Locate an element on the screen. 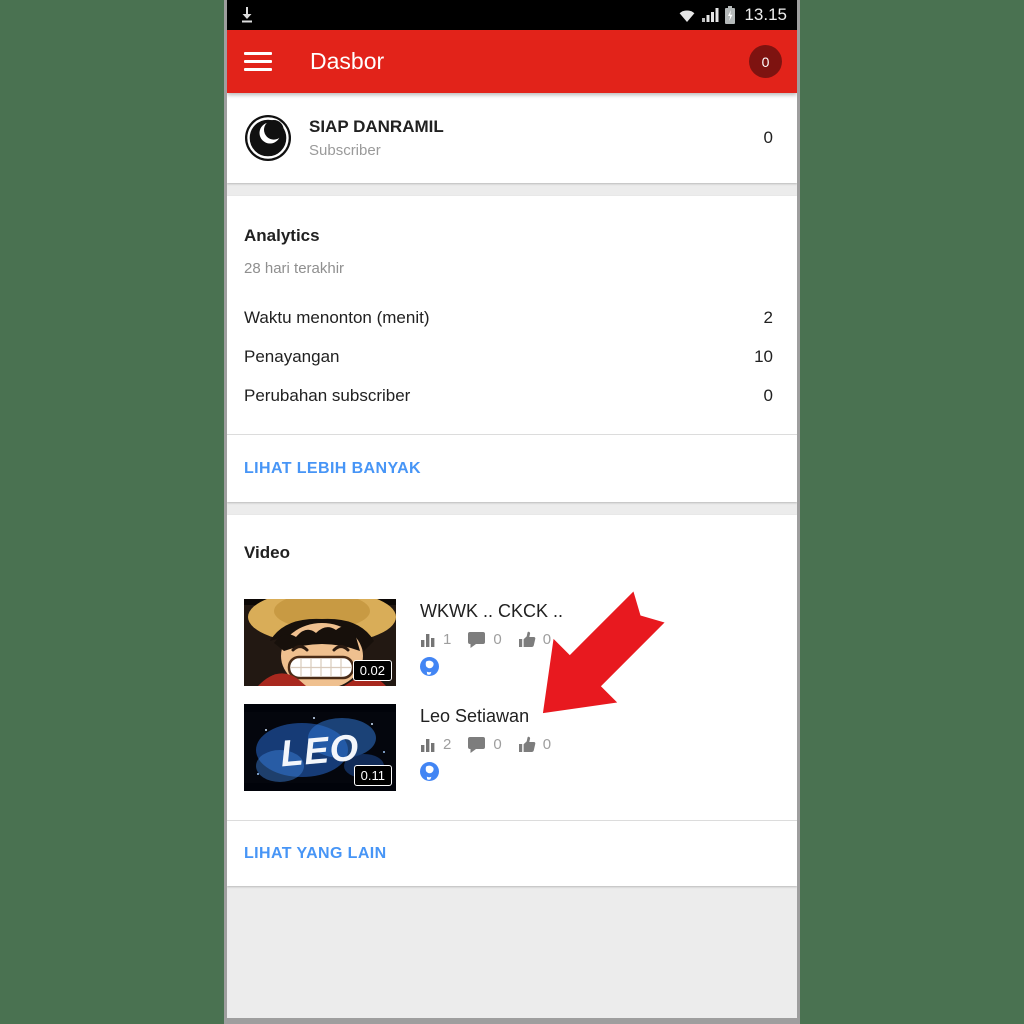 The height and width of the screenshot is (1024, 1024). page-title: Dasbor is located at coordinates (347, 61).